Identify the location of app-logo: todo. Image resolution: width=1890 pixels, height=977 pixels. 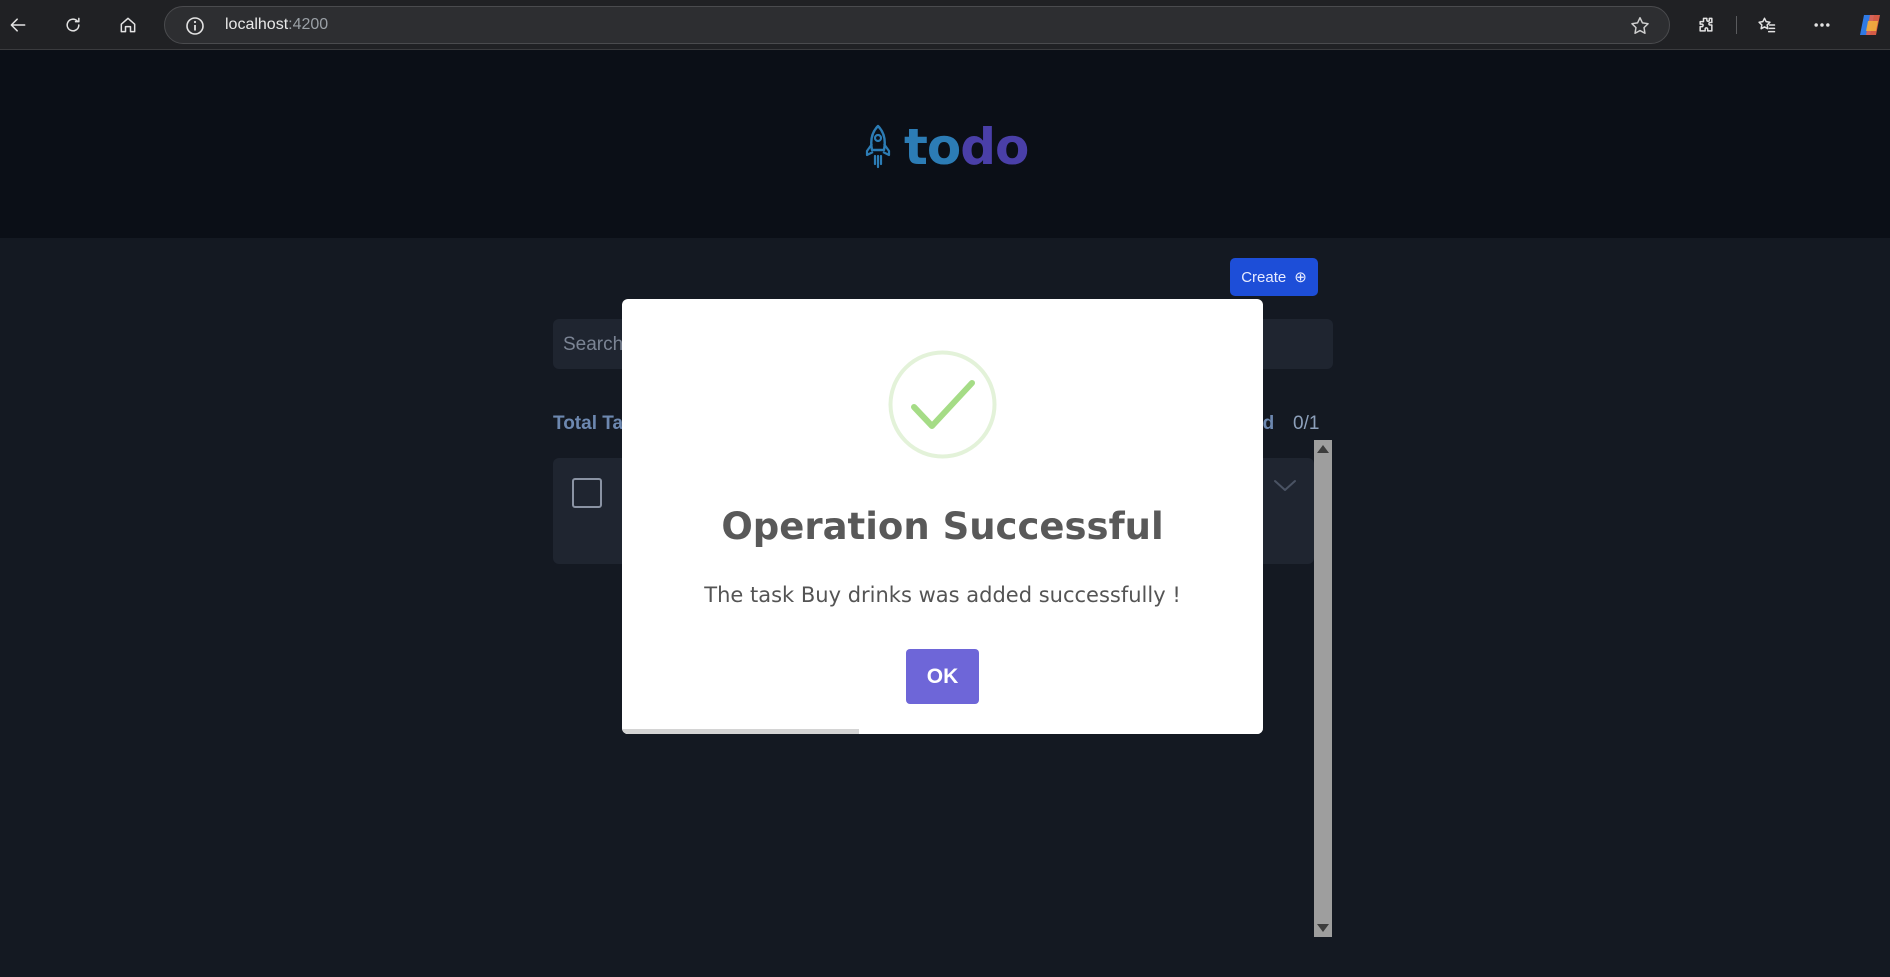
(945, 147).